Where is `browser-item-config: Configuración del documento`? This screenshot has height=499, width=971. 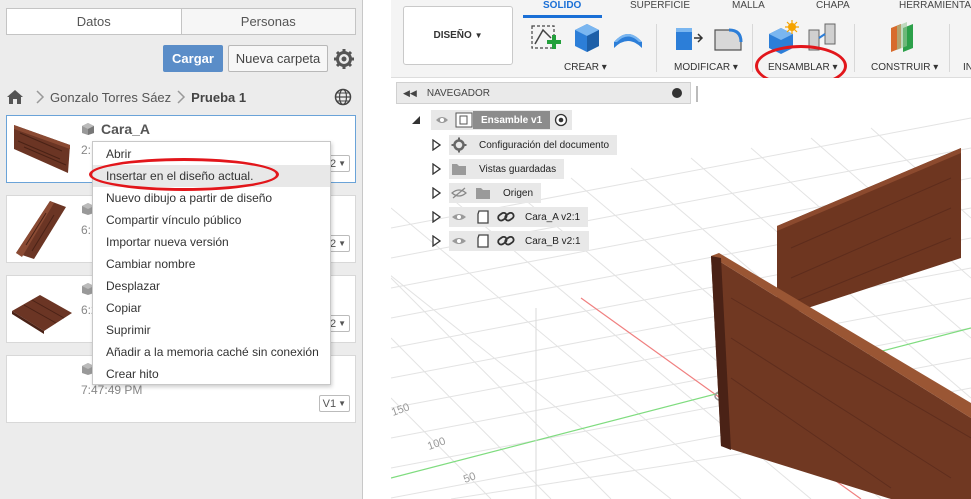 browser-item-config: Configuración del documento is located at coordinates (524, 145).